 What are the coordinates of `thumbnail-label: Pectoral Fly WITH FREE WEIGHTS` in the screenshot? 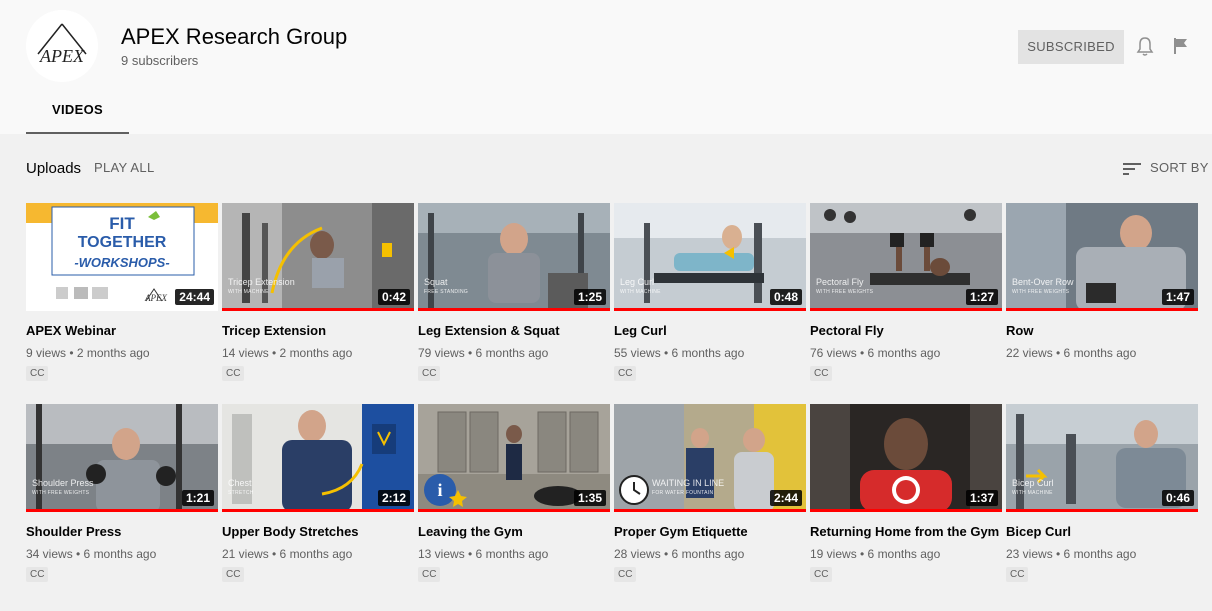 It's located at (844, 287).